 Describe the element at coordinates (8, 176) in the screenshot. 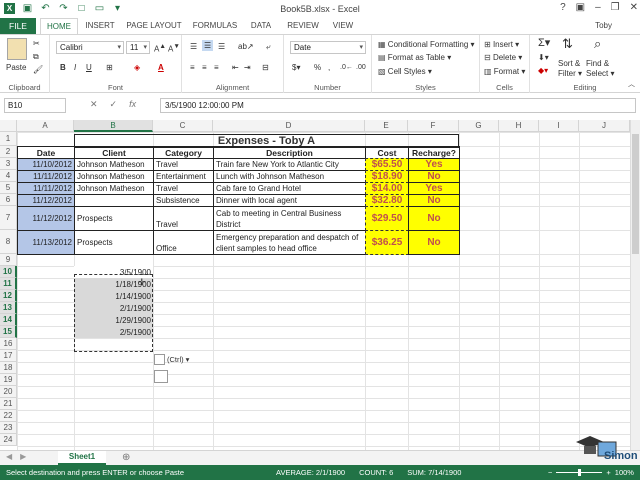

I see `row-header-4: 4` at that location.